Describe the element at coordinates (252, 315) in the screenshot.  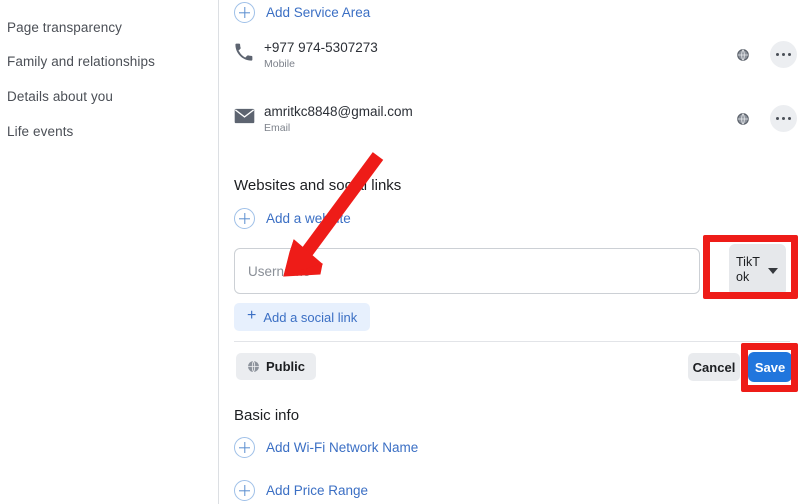
I see `plus-icon: +` at that location.